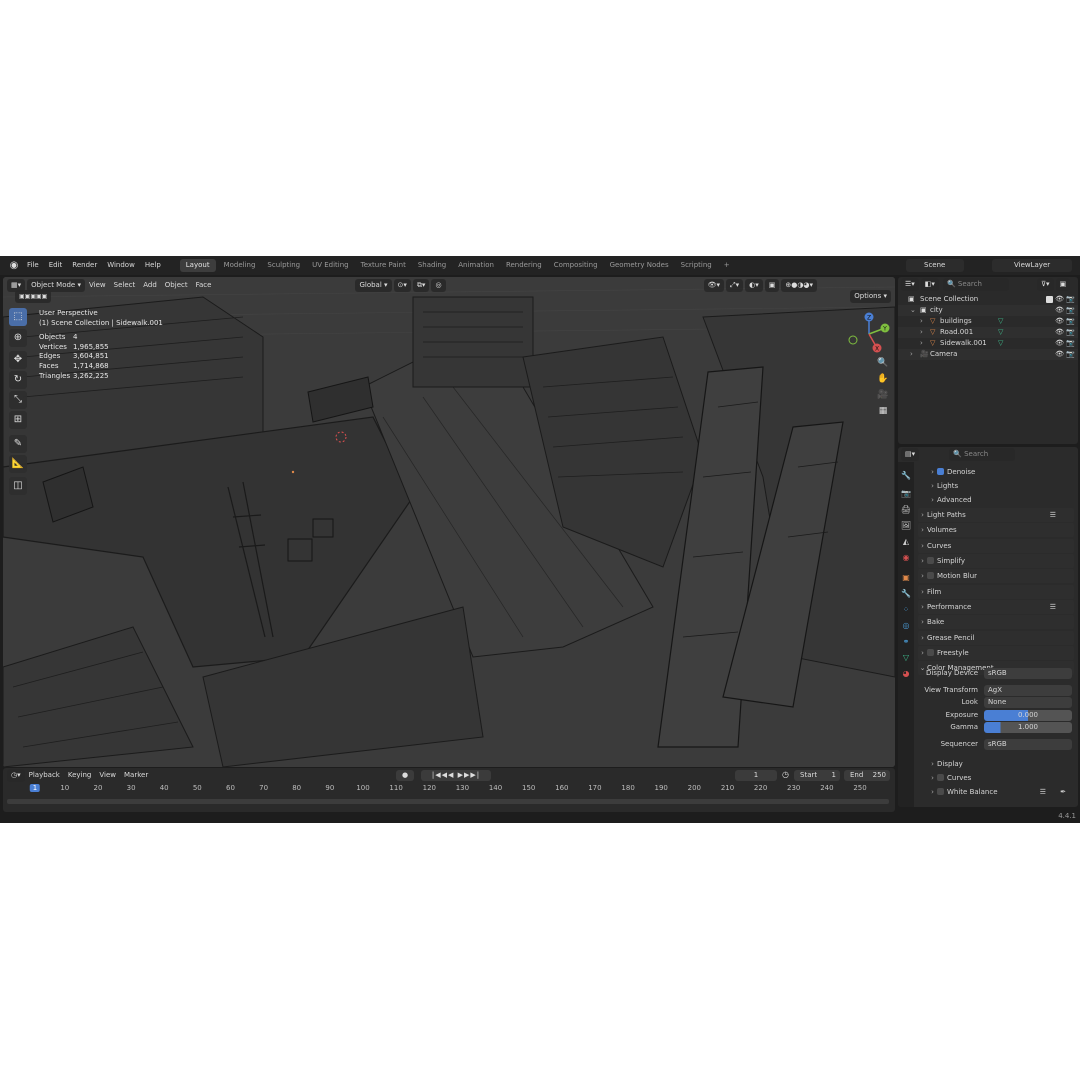 The image size is (1080, 1080). What do you see at coordinates (1045, 284) in the screenshot?
I see `filter-icon: ⊽▾` at bounding box center [1045, 284].